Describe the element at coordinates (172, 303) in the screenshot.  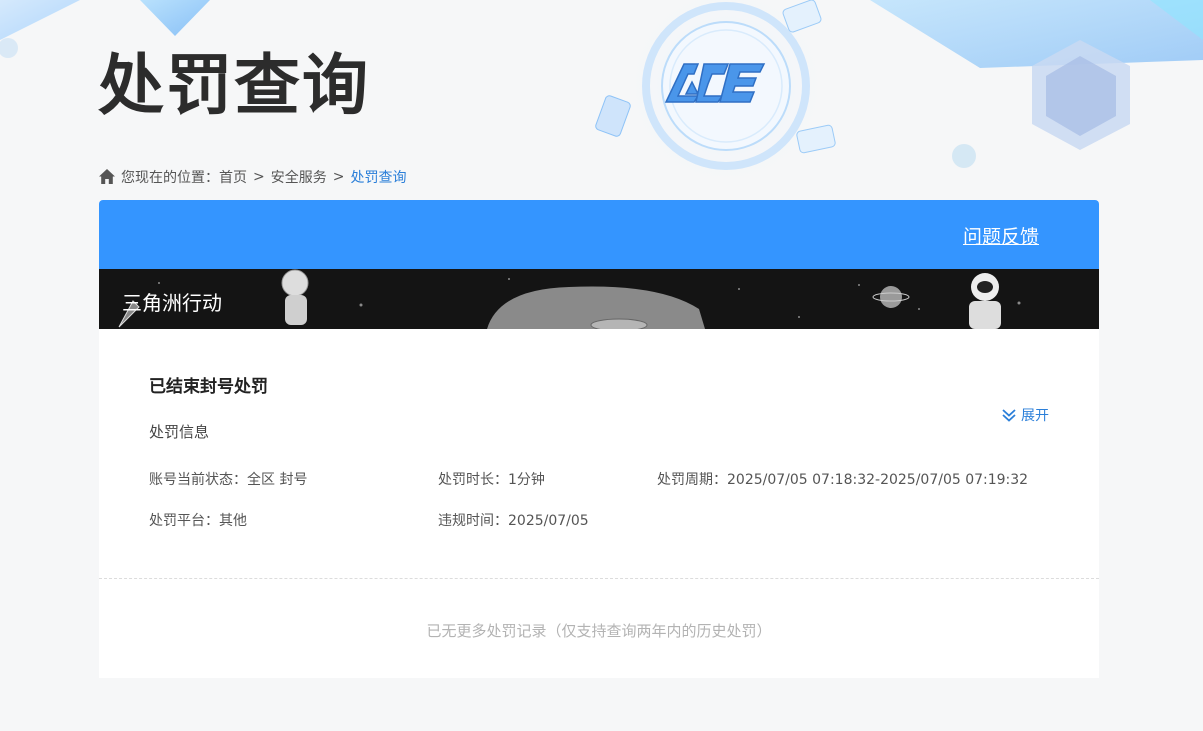
I see `game-name: 三角洲行动` at that location.